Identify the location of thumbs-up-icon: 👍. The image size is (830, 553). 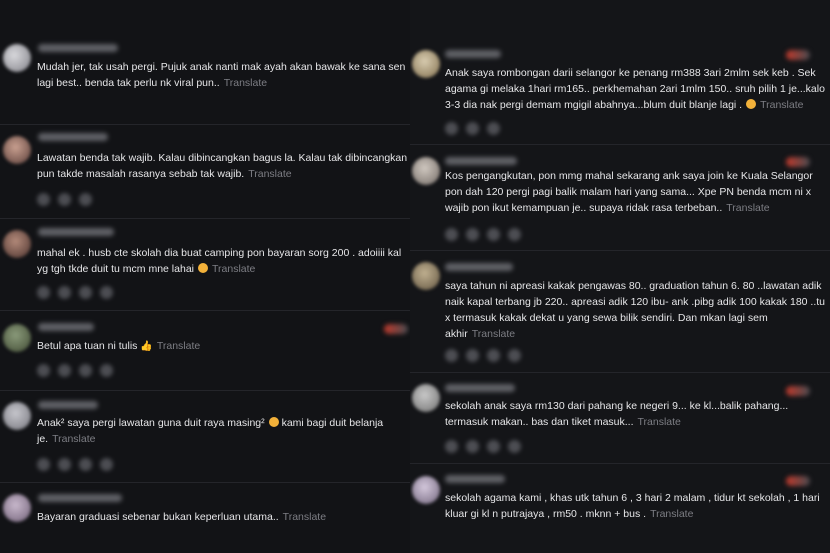
(146, 346).